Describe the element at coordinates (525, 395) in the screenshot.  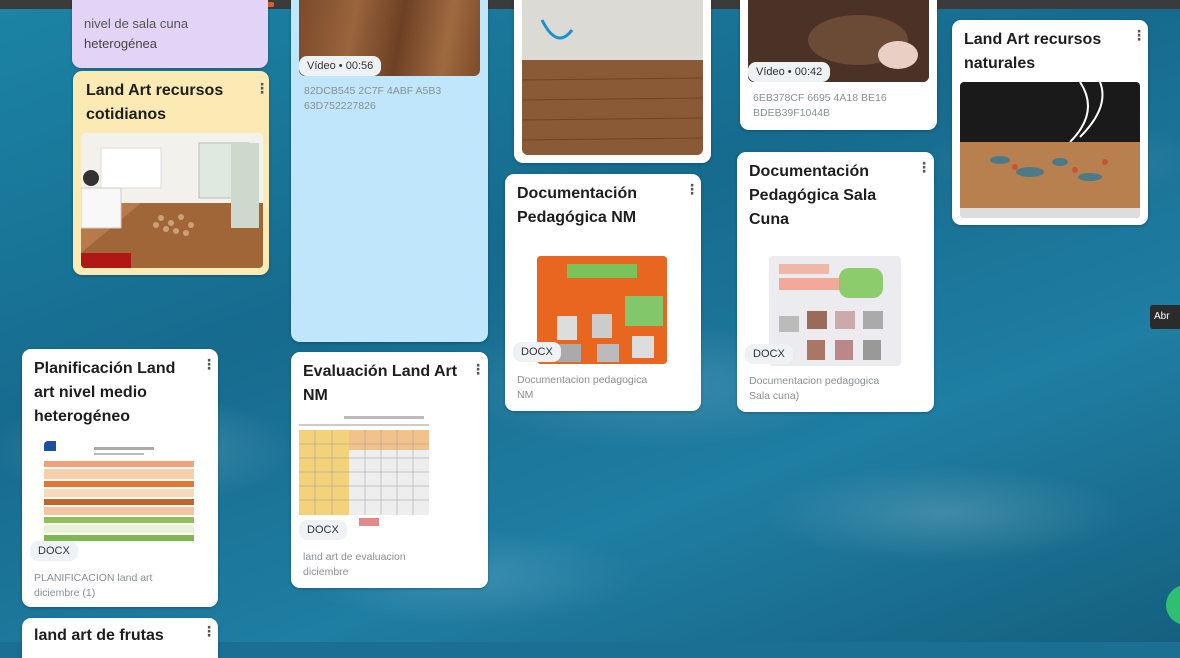
I see `document-caption: NM` at that location.